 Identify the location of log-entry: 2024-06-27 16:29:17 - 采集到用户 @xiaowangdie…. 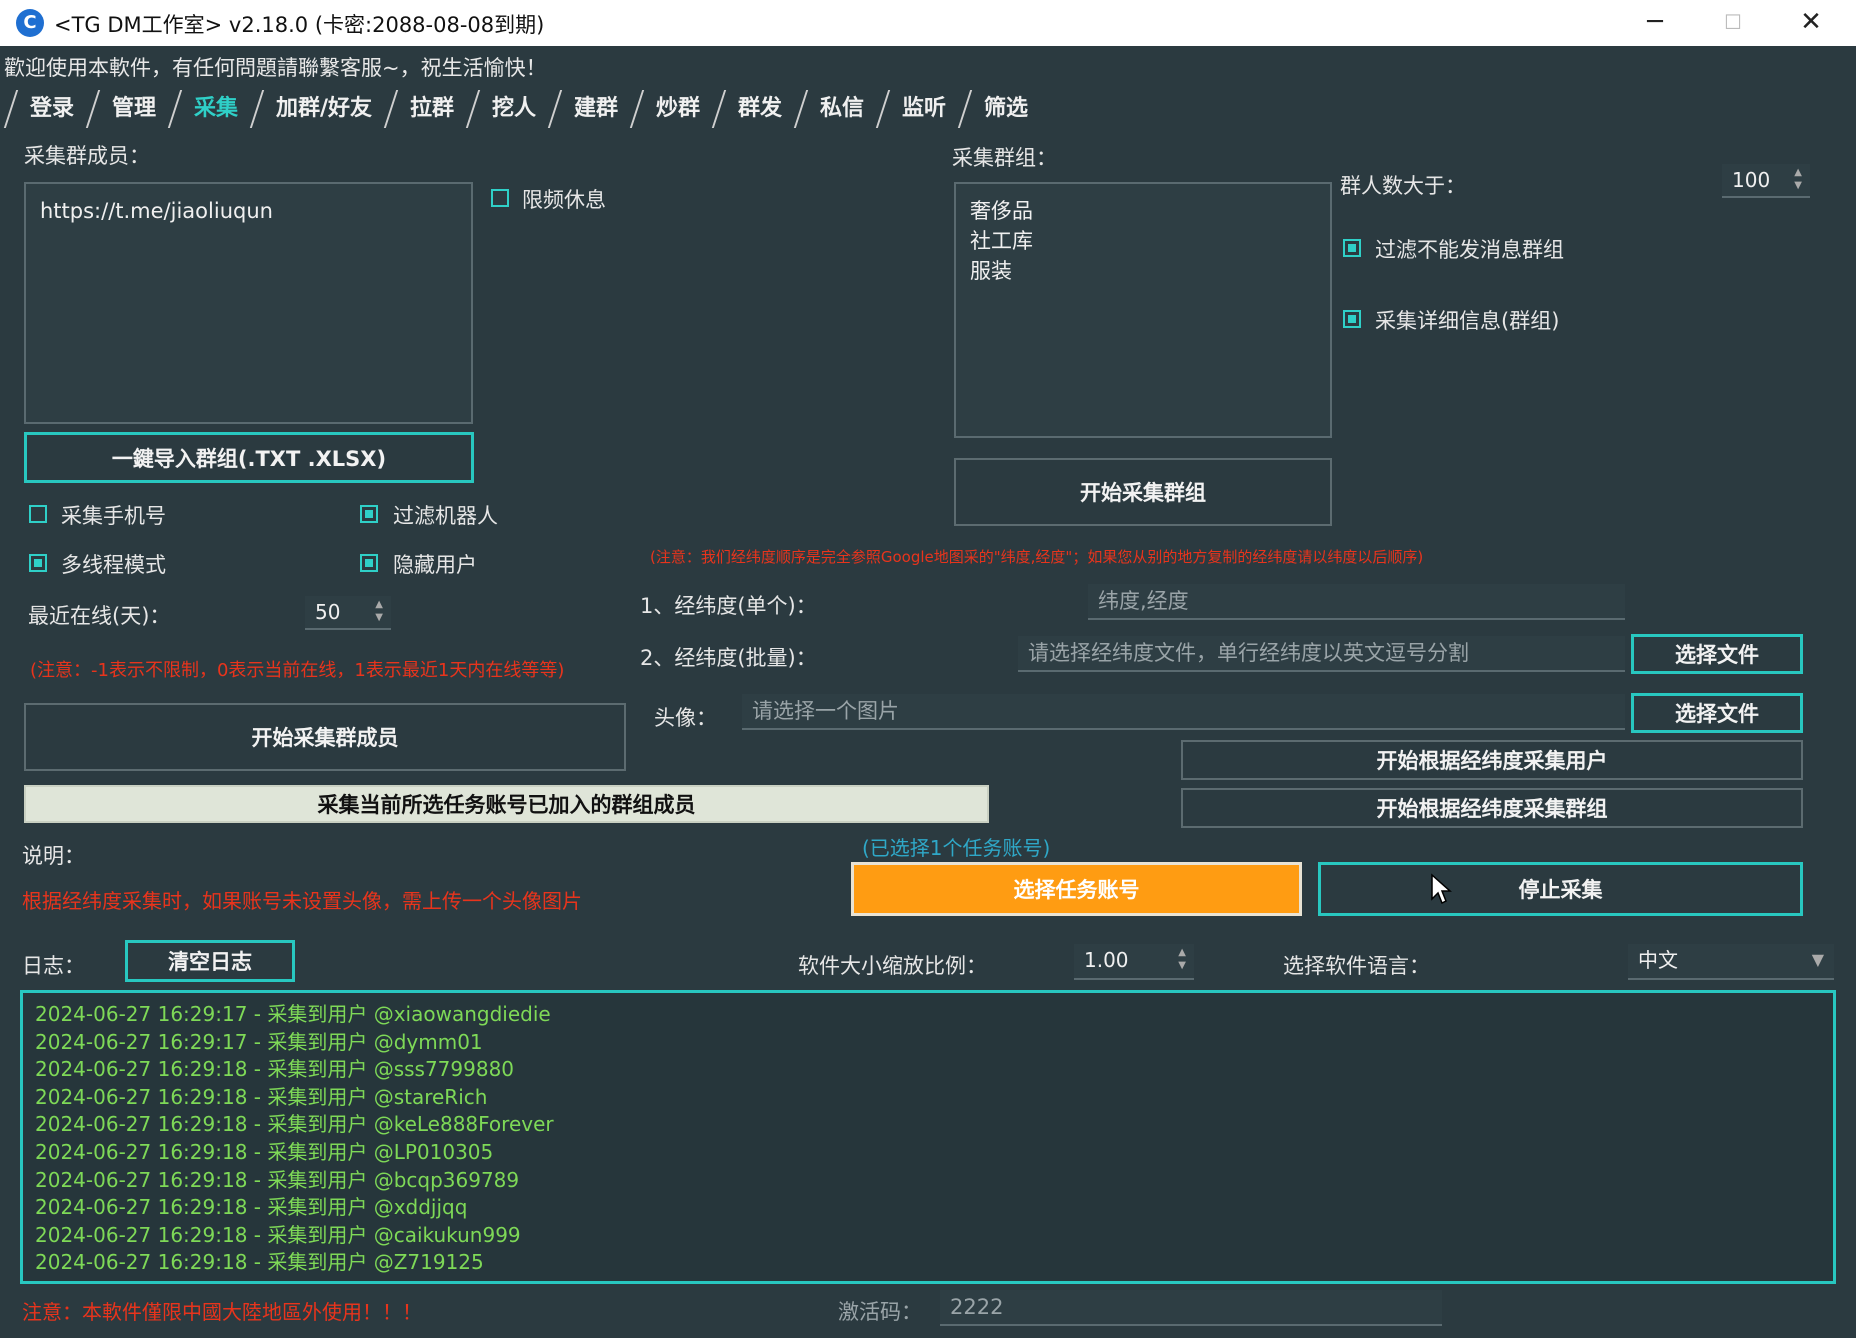
(293, 1014).